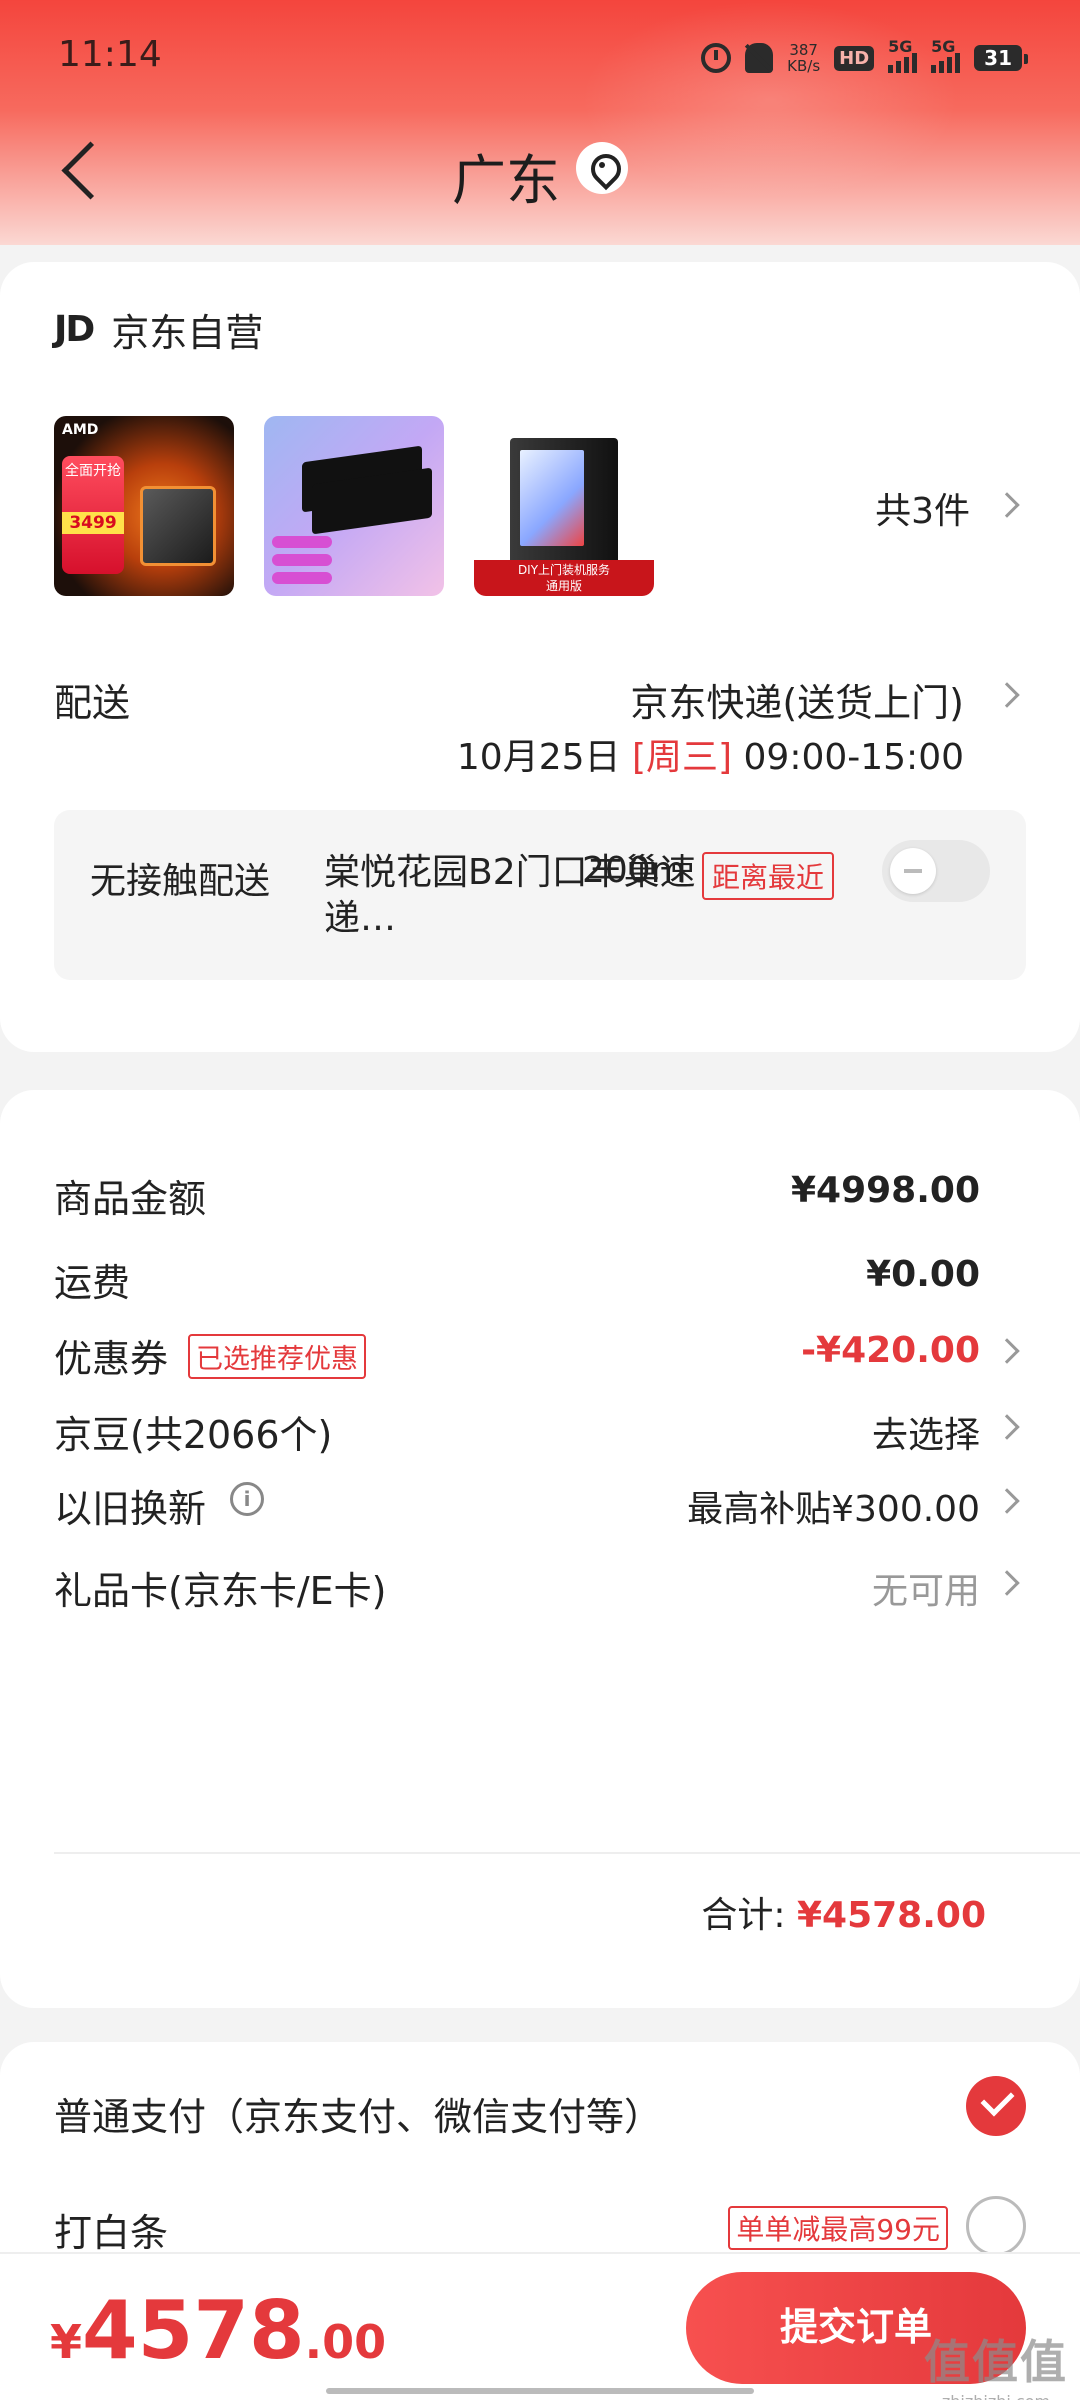 Image resolution: width=1080 pixels, height=2400 pixels. I want to click on product-image-cpu: AMD 全面开抢 3499, so click(144, 506).